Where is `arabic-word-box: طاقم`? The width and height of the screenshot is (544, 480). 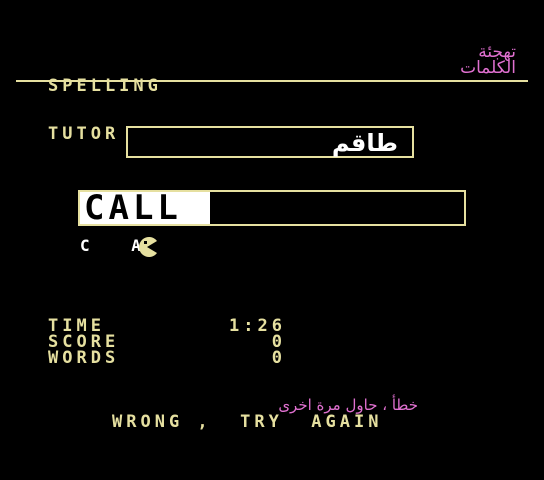 arabic-word-box: طاقم is located at coordinates (270, 142).